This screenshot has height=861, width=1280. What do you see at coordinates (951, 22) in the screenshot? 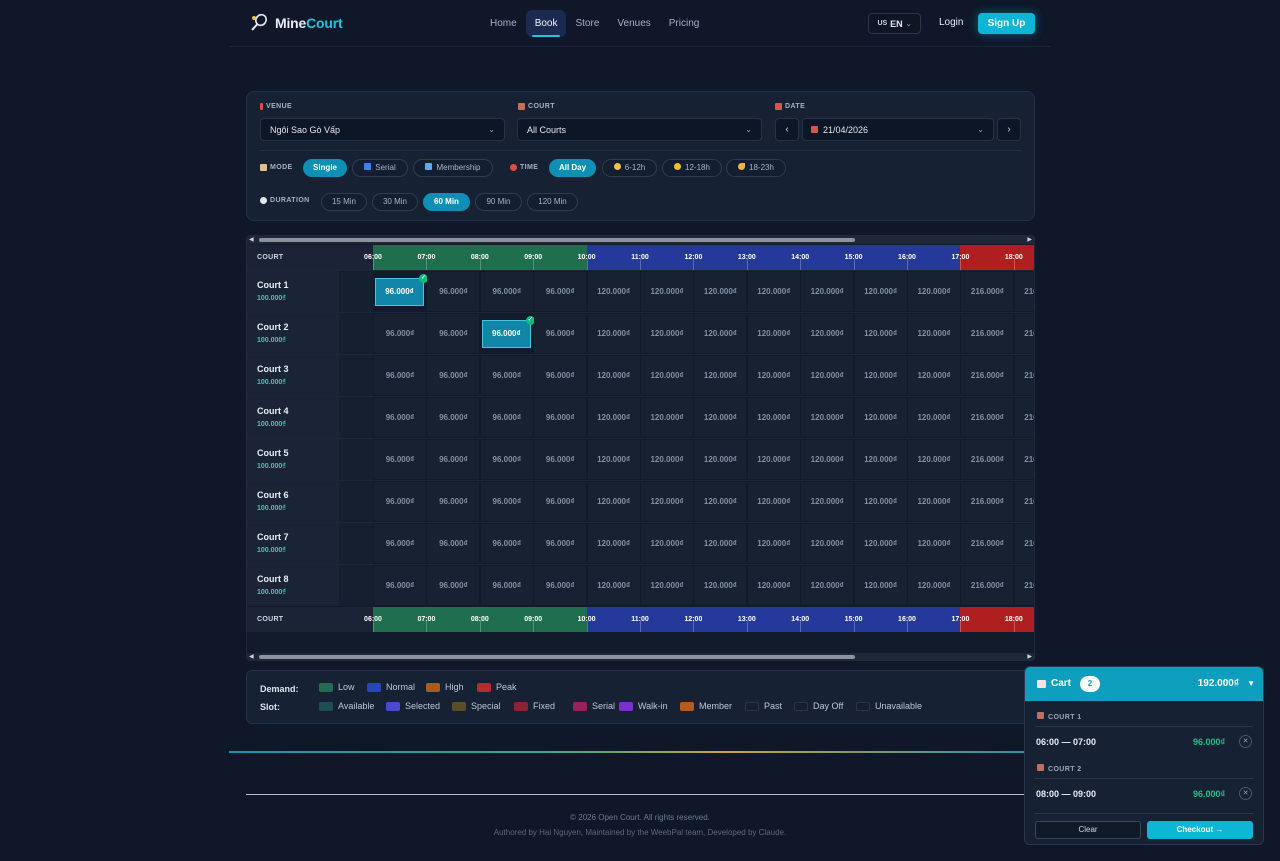
I see `login-link: Login` at bounding box center [951, 22].